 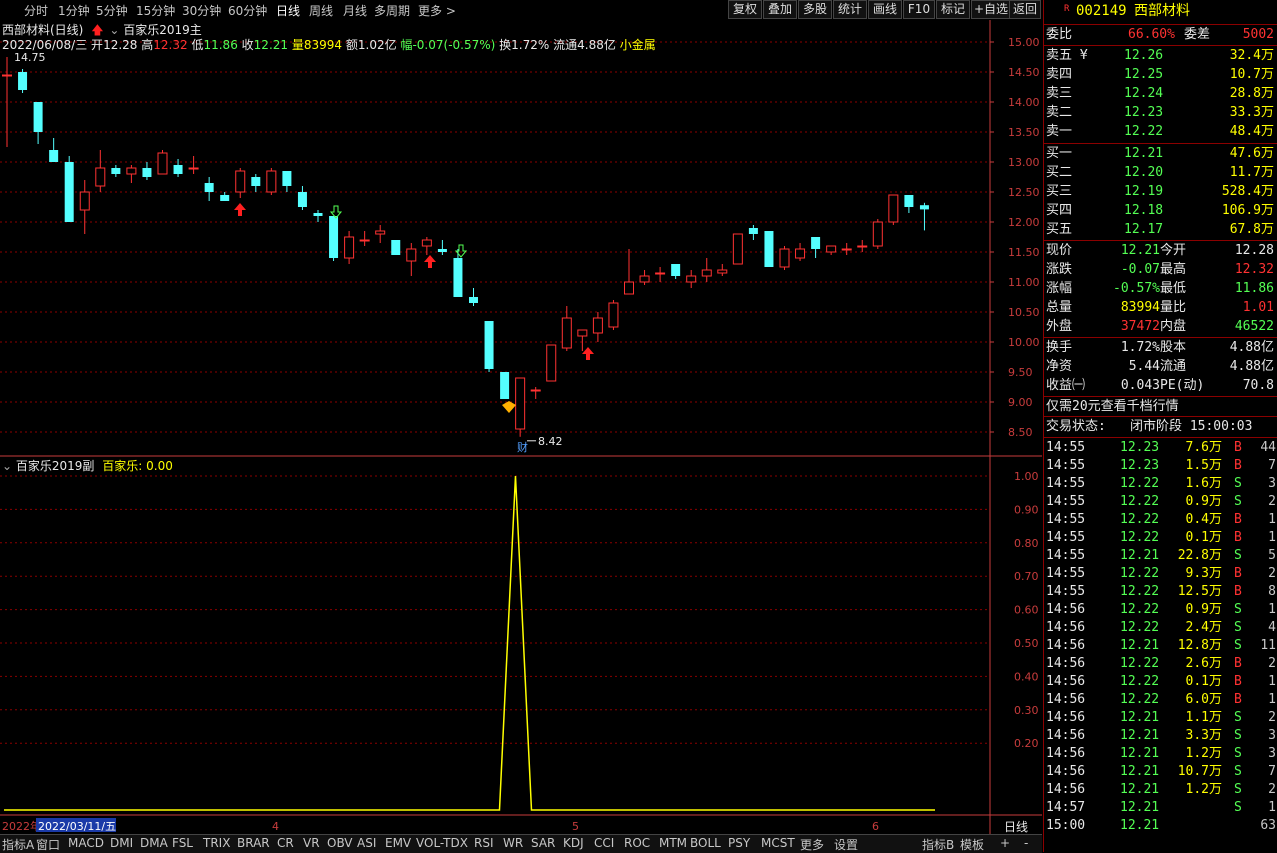 I want to click on period-tab: 多周期, so click(x=392, y=10).